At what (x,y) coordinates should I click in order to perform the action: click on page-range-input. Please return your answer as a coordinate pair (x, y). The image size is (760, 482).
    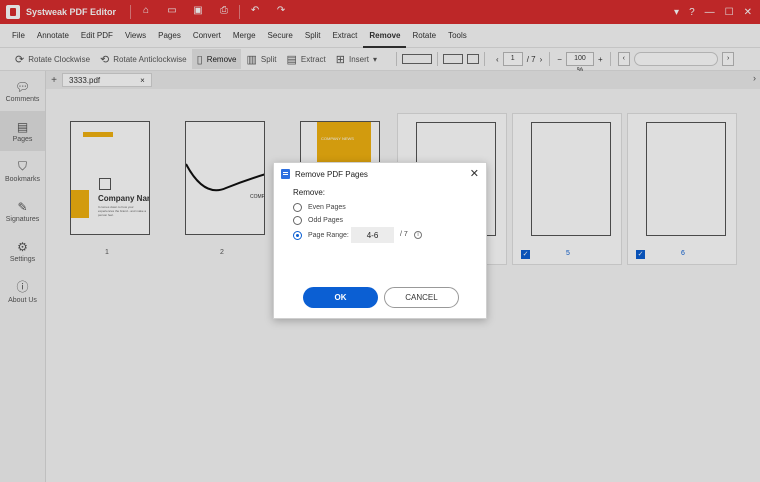
    Looking at the image, I should click on (372, 235).